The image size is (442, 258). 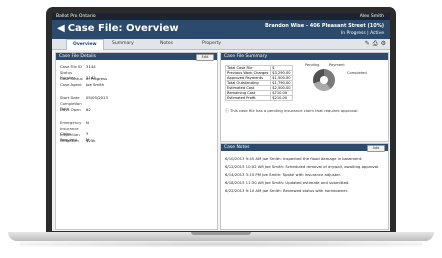 I want to click on donut-center, so click(x=324, y=80).